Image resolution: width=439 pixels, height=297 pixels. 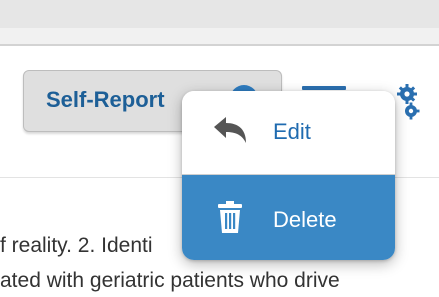 What do you see at coordinates (230, 133) in the screenshot?
I see `undo-arrow-icon` at bounding box center [230, 133].